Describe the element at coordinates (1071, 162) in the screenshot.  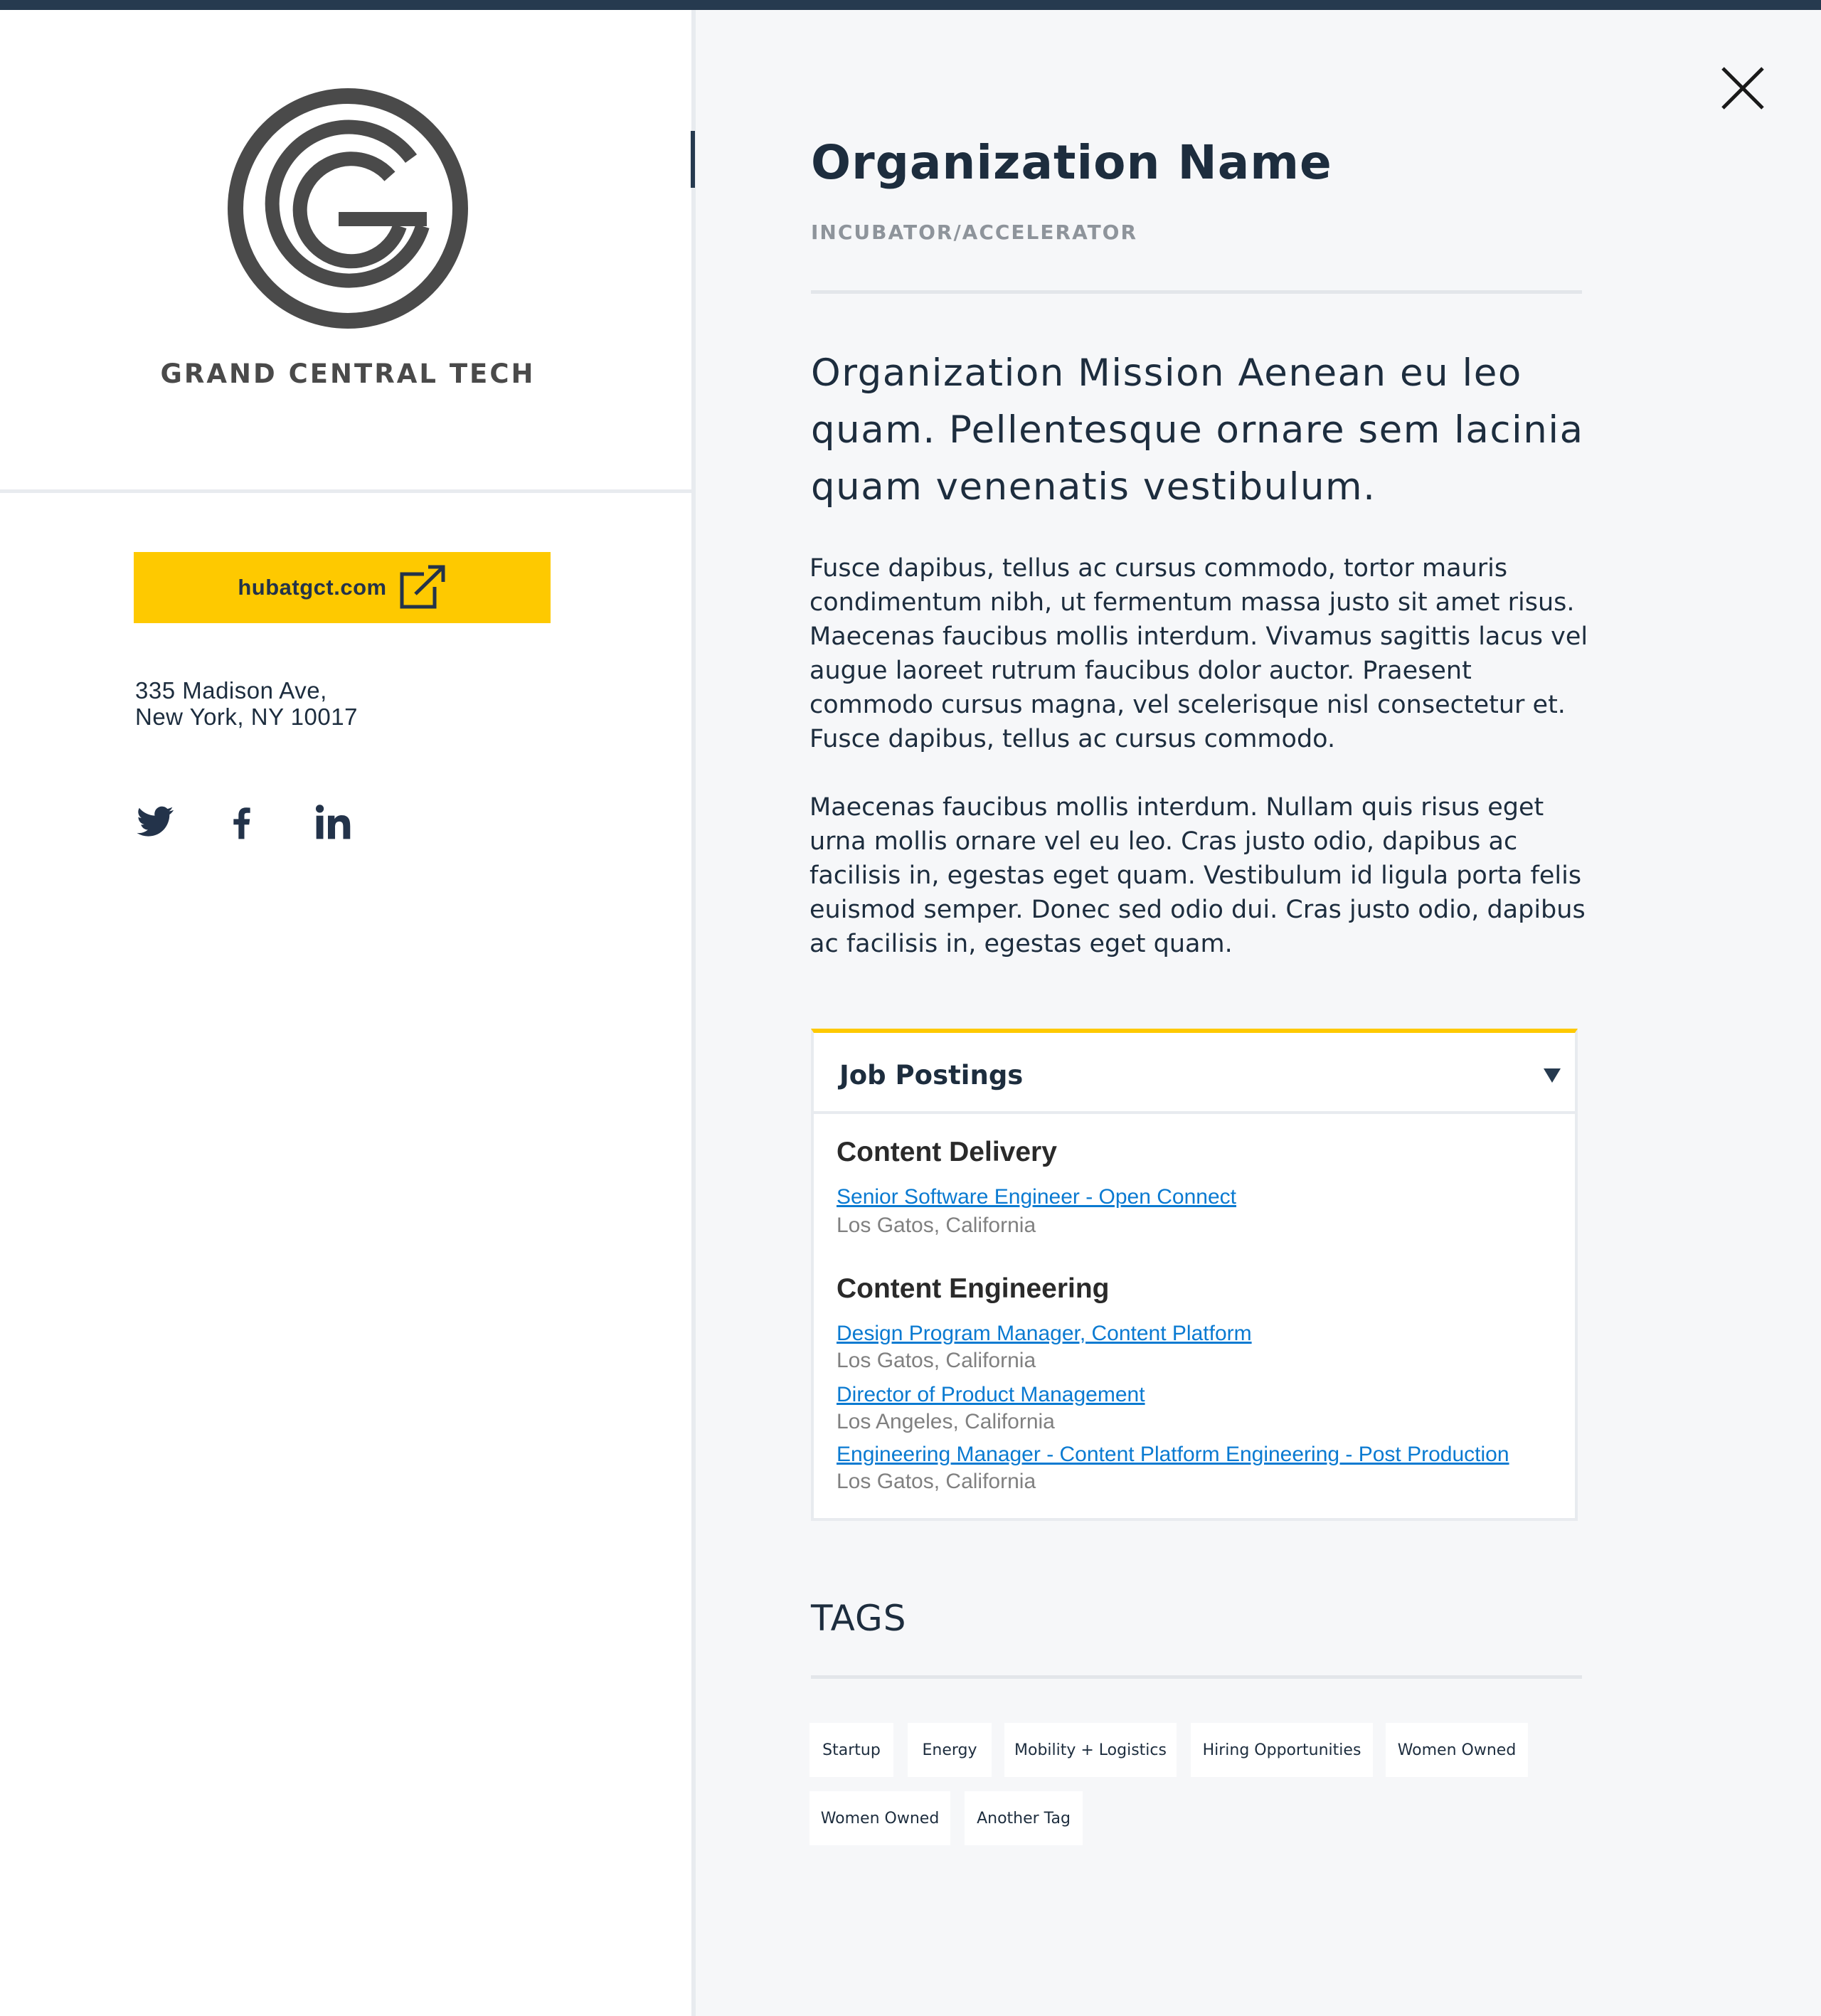
I see `page-title: Organization Name` at that location.